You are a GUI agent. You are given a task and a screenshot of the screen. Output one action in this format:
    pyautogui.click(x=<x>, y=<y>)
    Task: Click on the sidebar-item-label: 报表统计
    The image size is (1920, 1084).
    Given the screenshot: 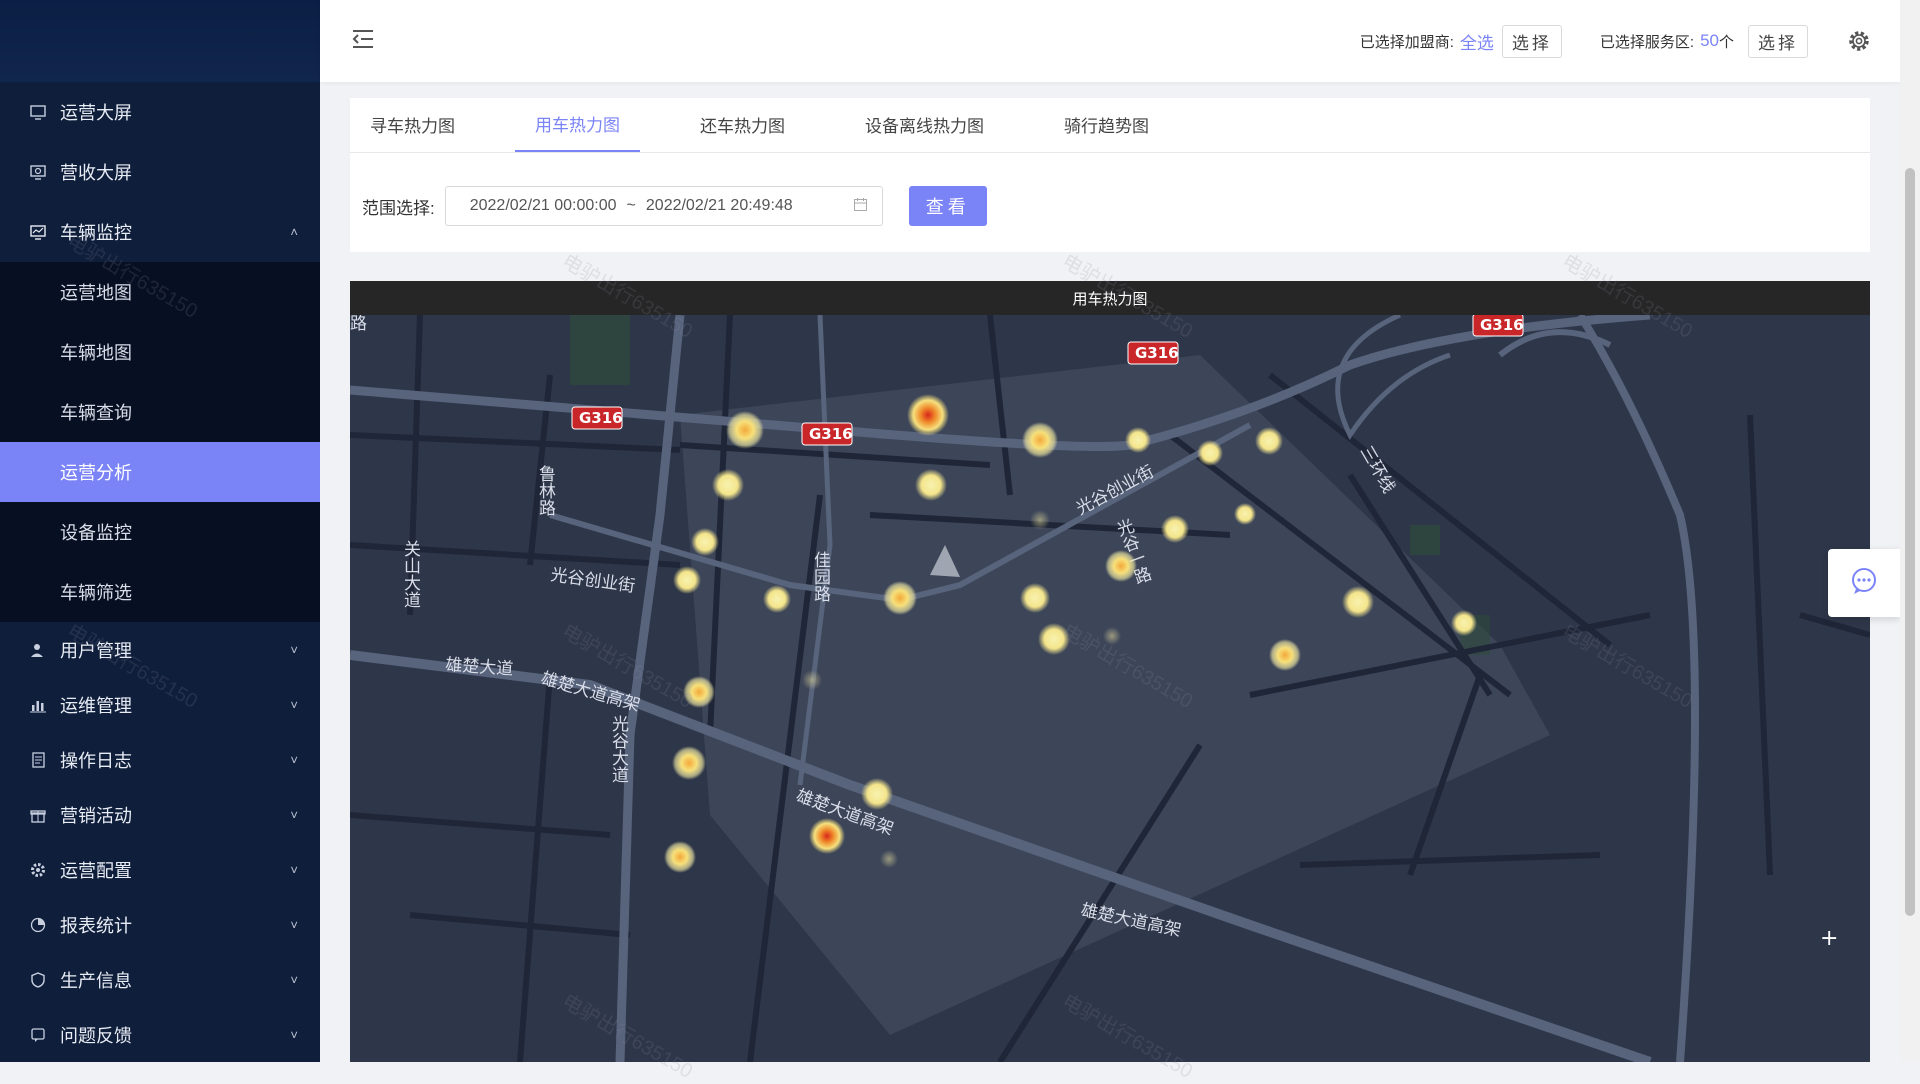 What is the action you would take?
    pyautogui.click(x=96, y=925)
    